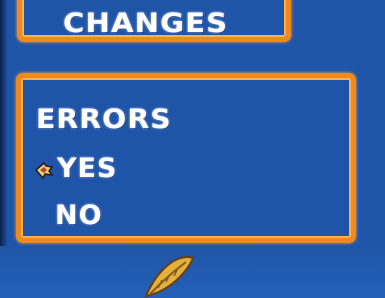 The width and height of the screenshot is (385, 298). I want to click on errors-heading: ERRORS, so click(104, 119).